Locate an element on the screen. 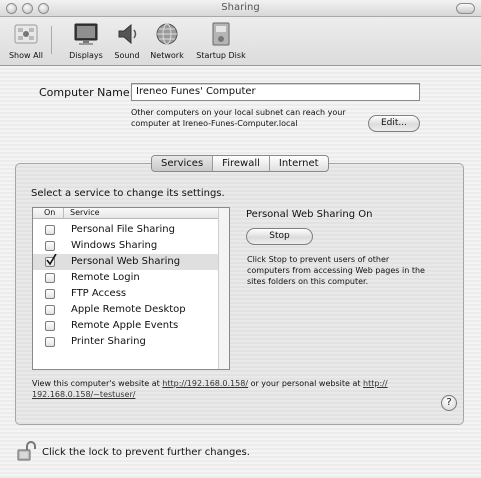  service-label: Personal Web Sharing is located at coordinates (126, 261).